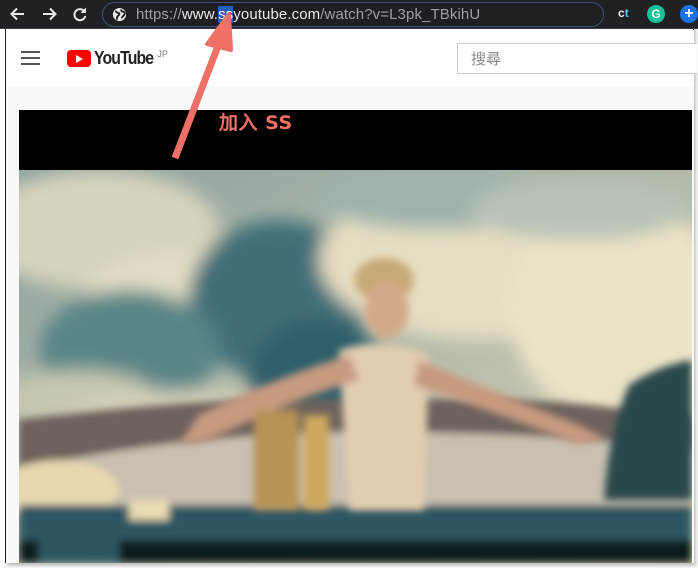 The height and width of the screenshot is (568, 698). I want to click on back-button, so click(18, 14).